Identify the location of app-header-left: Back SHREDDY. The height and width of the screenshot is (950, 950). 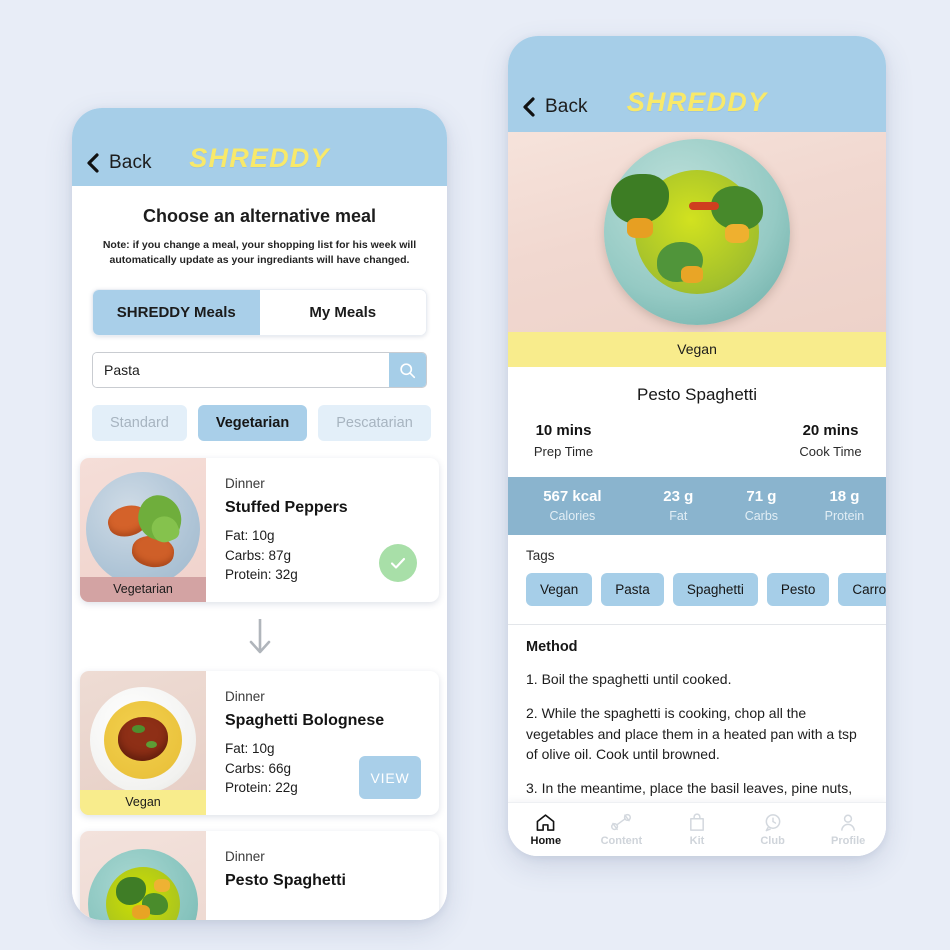
(259, 147).